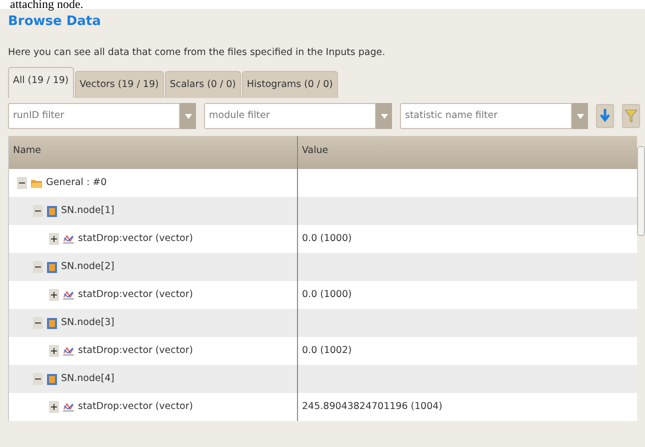 This screenshot has height=447, width=645. I want to click on funnel-icon, so click(631, 116).